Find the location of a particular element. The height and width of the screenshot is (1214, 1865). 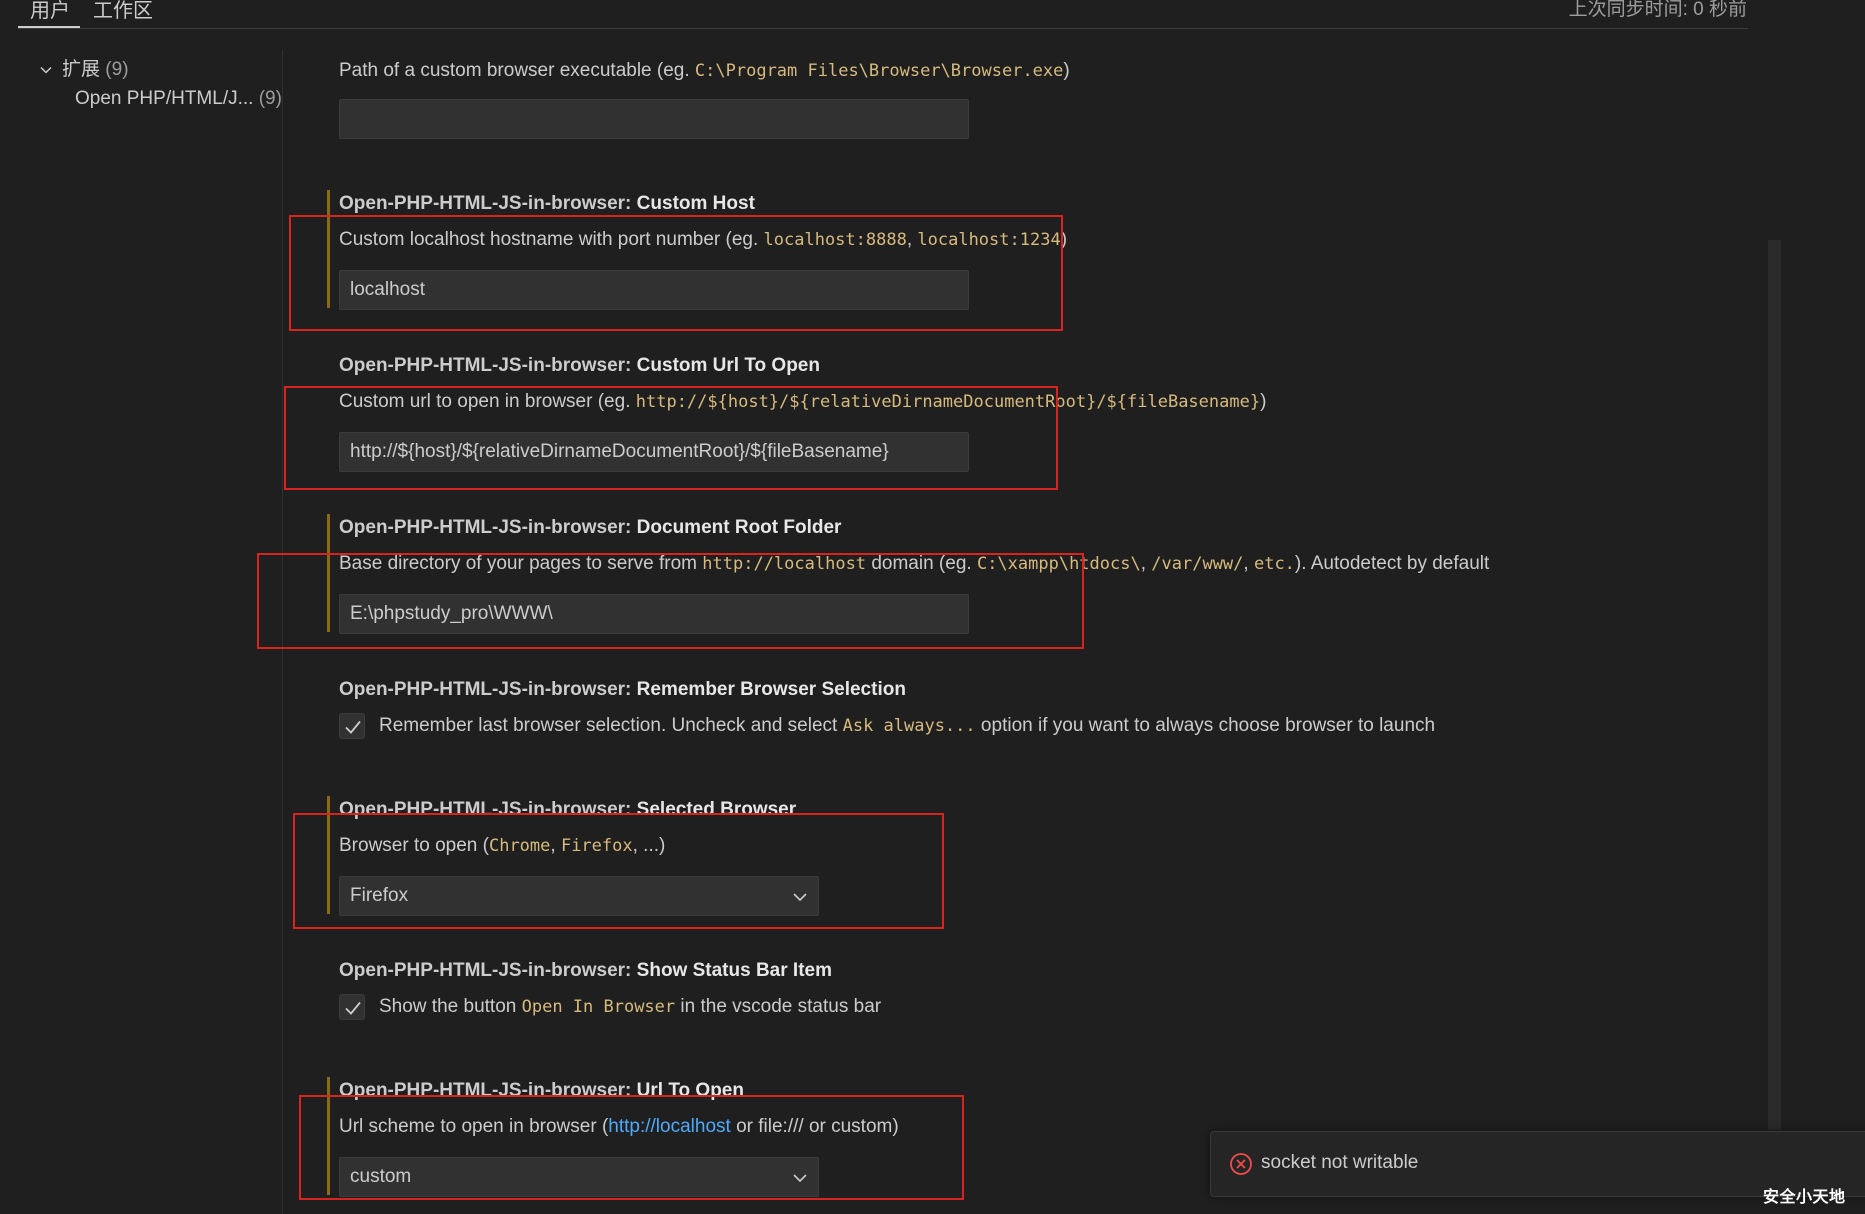

annotation-box-url-to-open is located at coordinates (631, 1147).